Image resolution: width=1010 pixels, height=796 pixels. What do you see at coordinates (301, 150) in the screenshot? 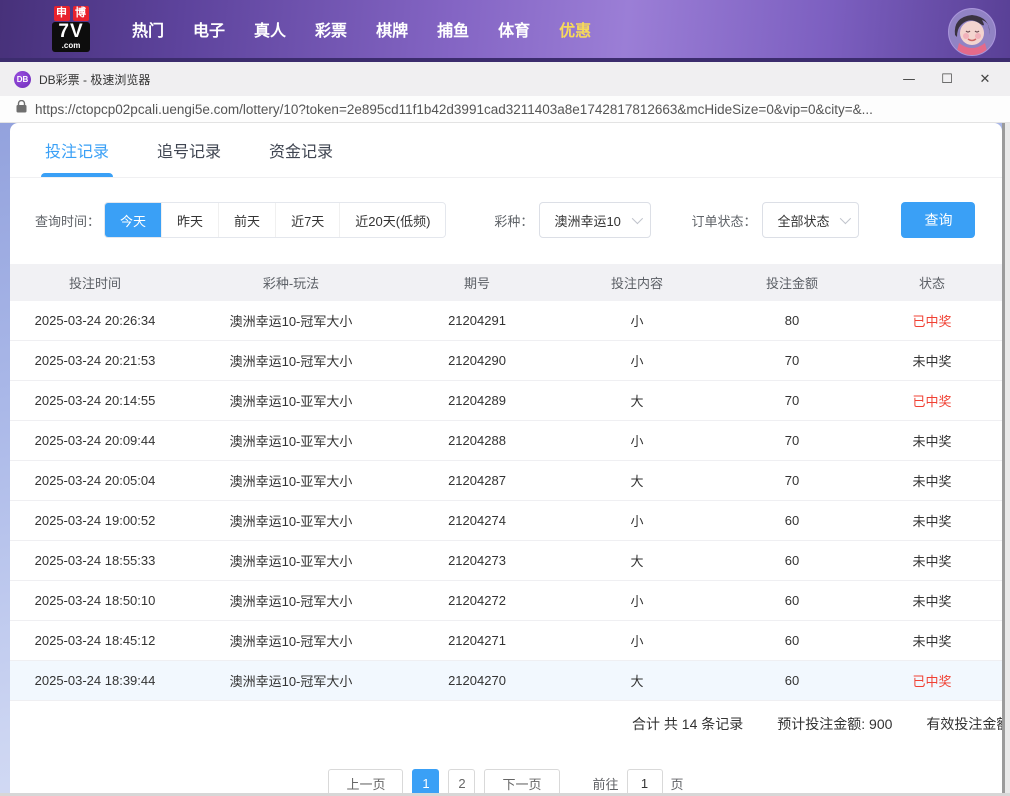
I see `tab-fund-records: 资金记录` at bounding box center [301, 150].